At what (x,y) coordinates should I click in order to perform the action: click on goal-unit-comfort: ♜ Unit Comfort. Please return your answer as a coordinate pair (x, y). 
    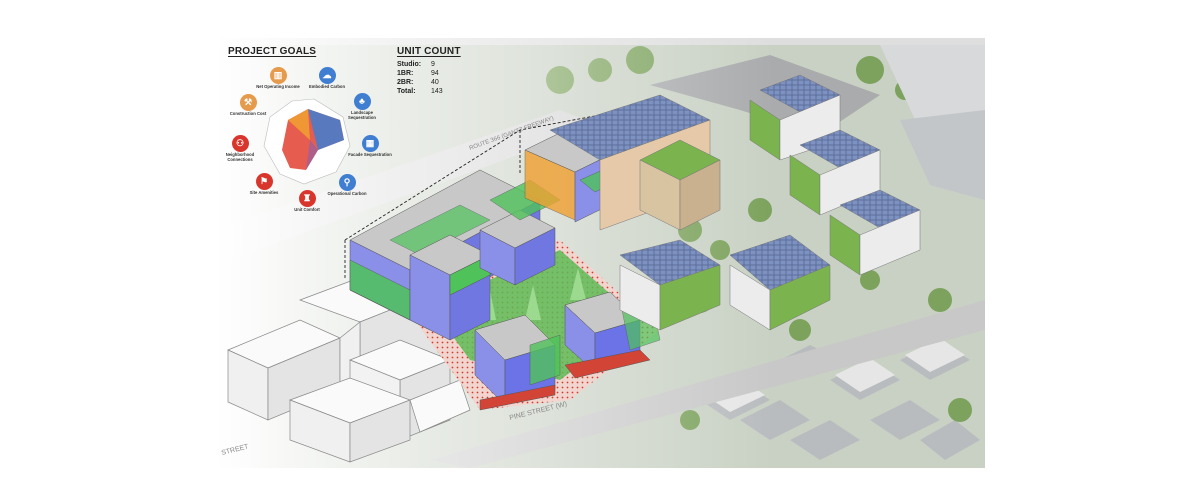
    Looking at the image, I should click on (307, 201).